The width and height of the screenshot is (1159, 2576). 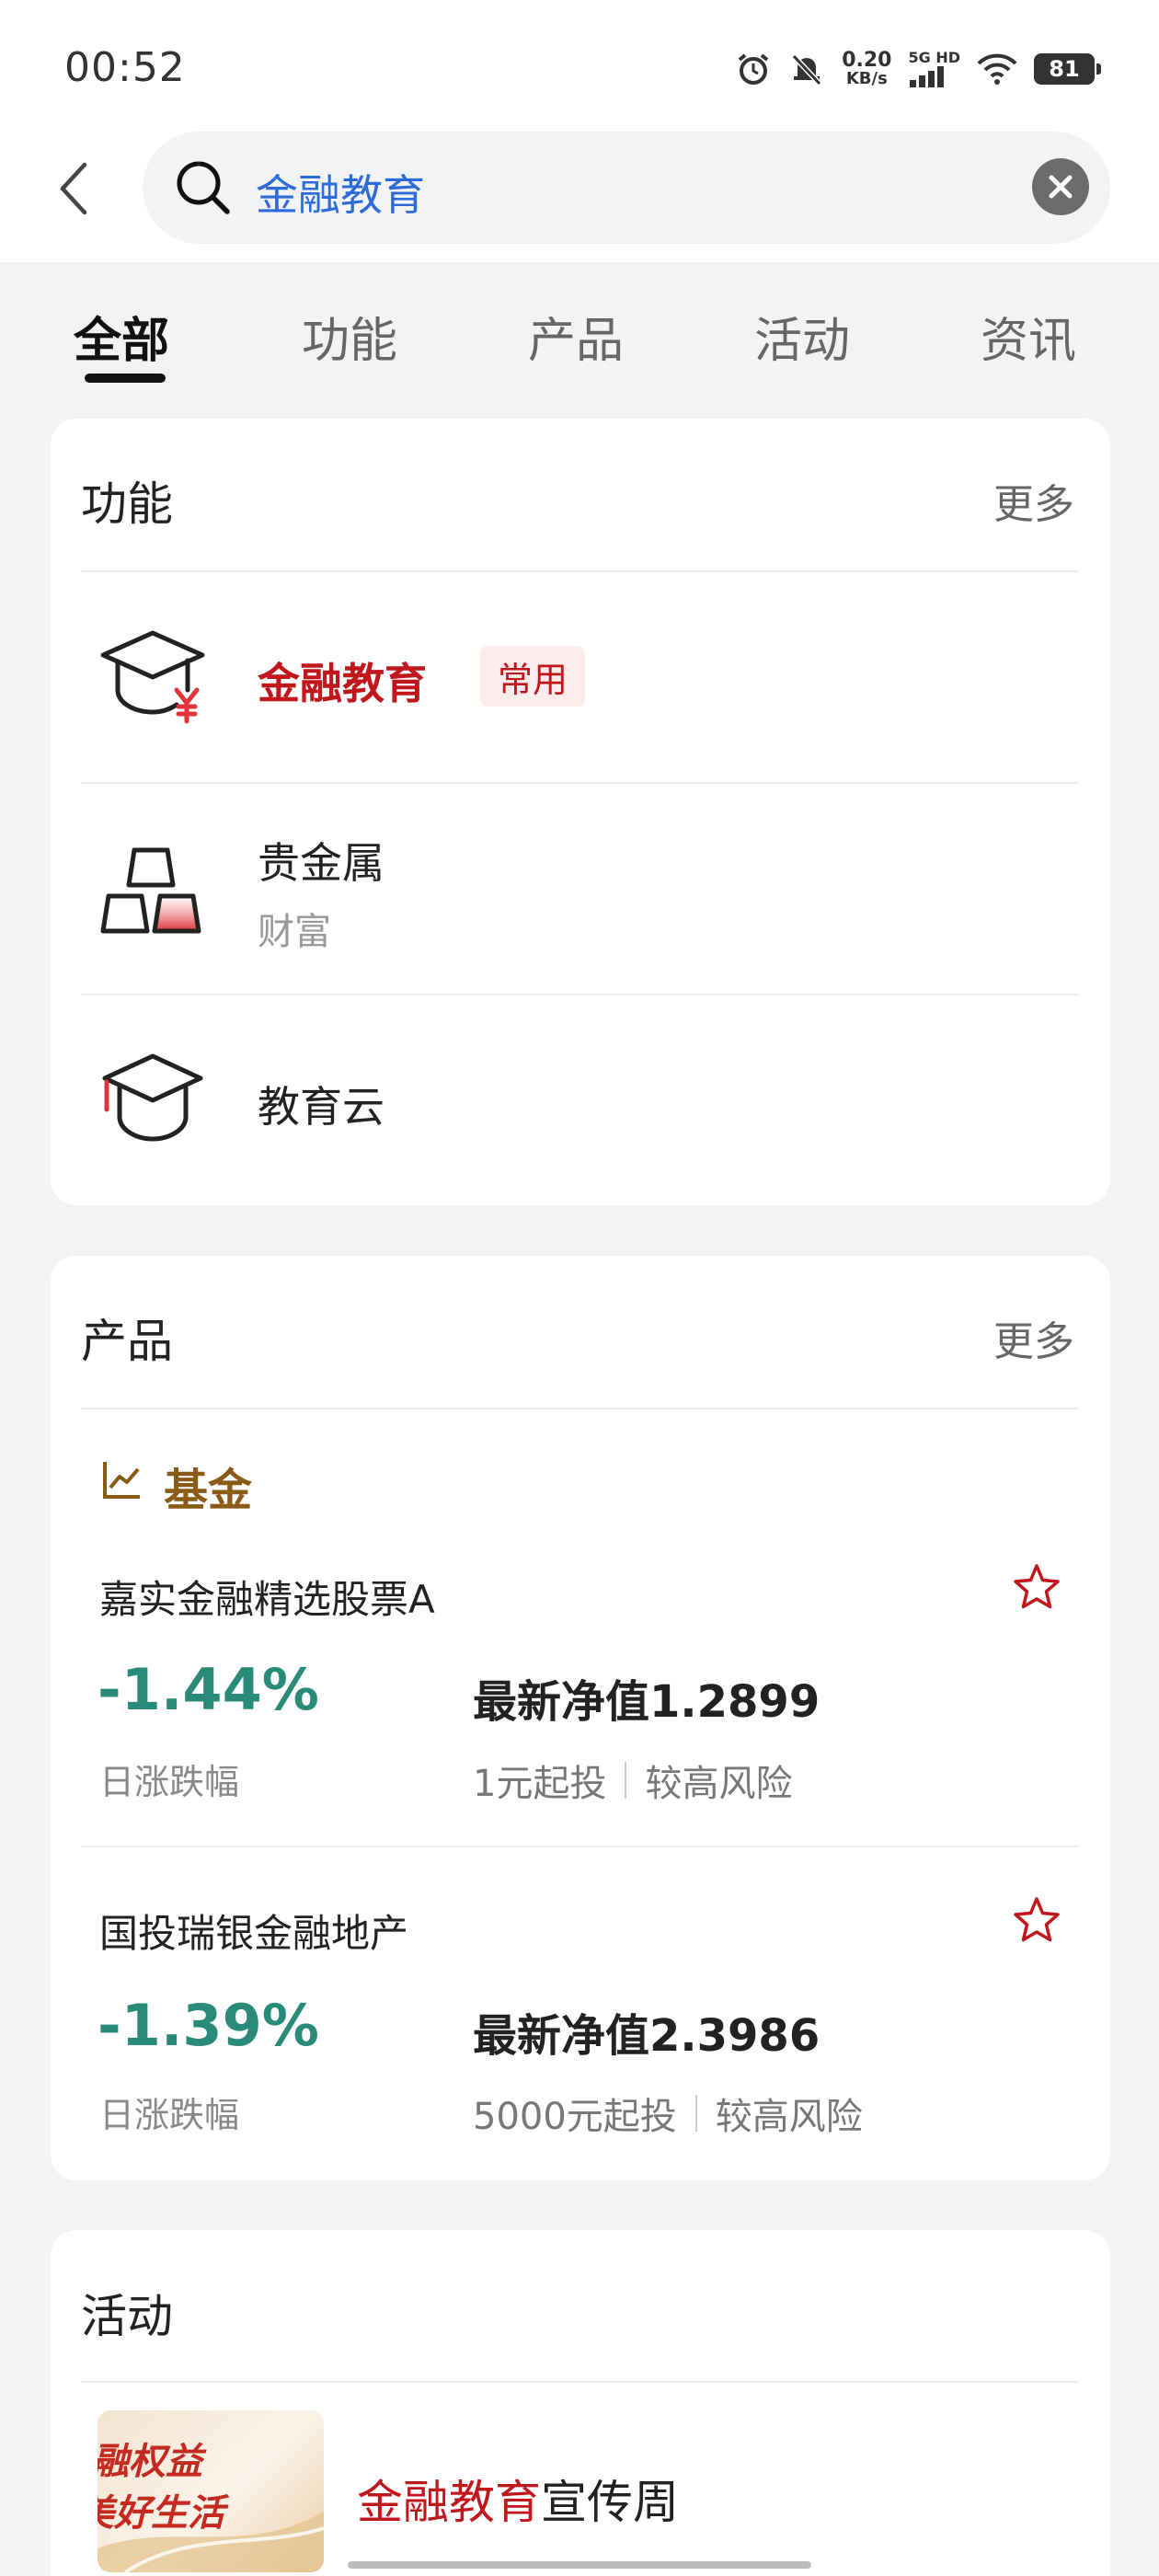 What do you see at coordinates (203, 187) in the screenshot?
I see `search-icon` at bounding box center [203, 187].